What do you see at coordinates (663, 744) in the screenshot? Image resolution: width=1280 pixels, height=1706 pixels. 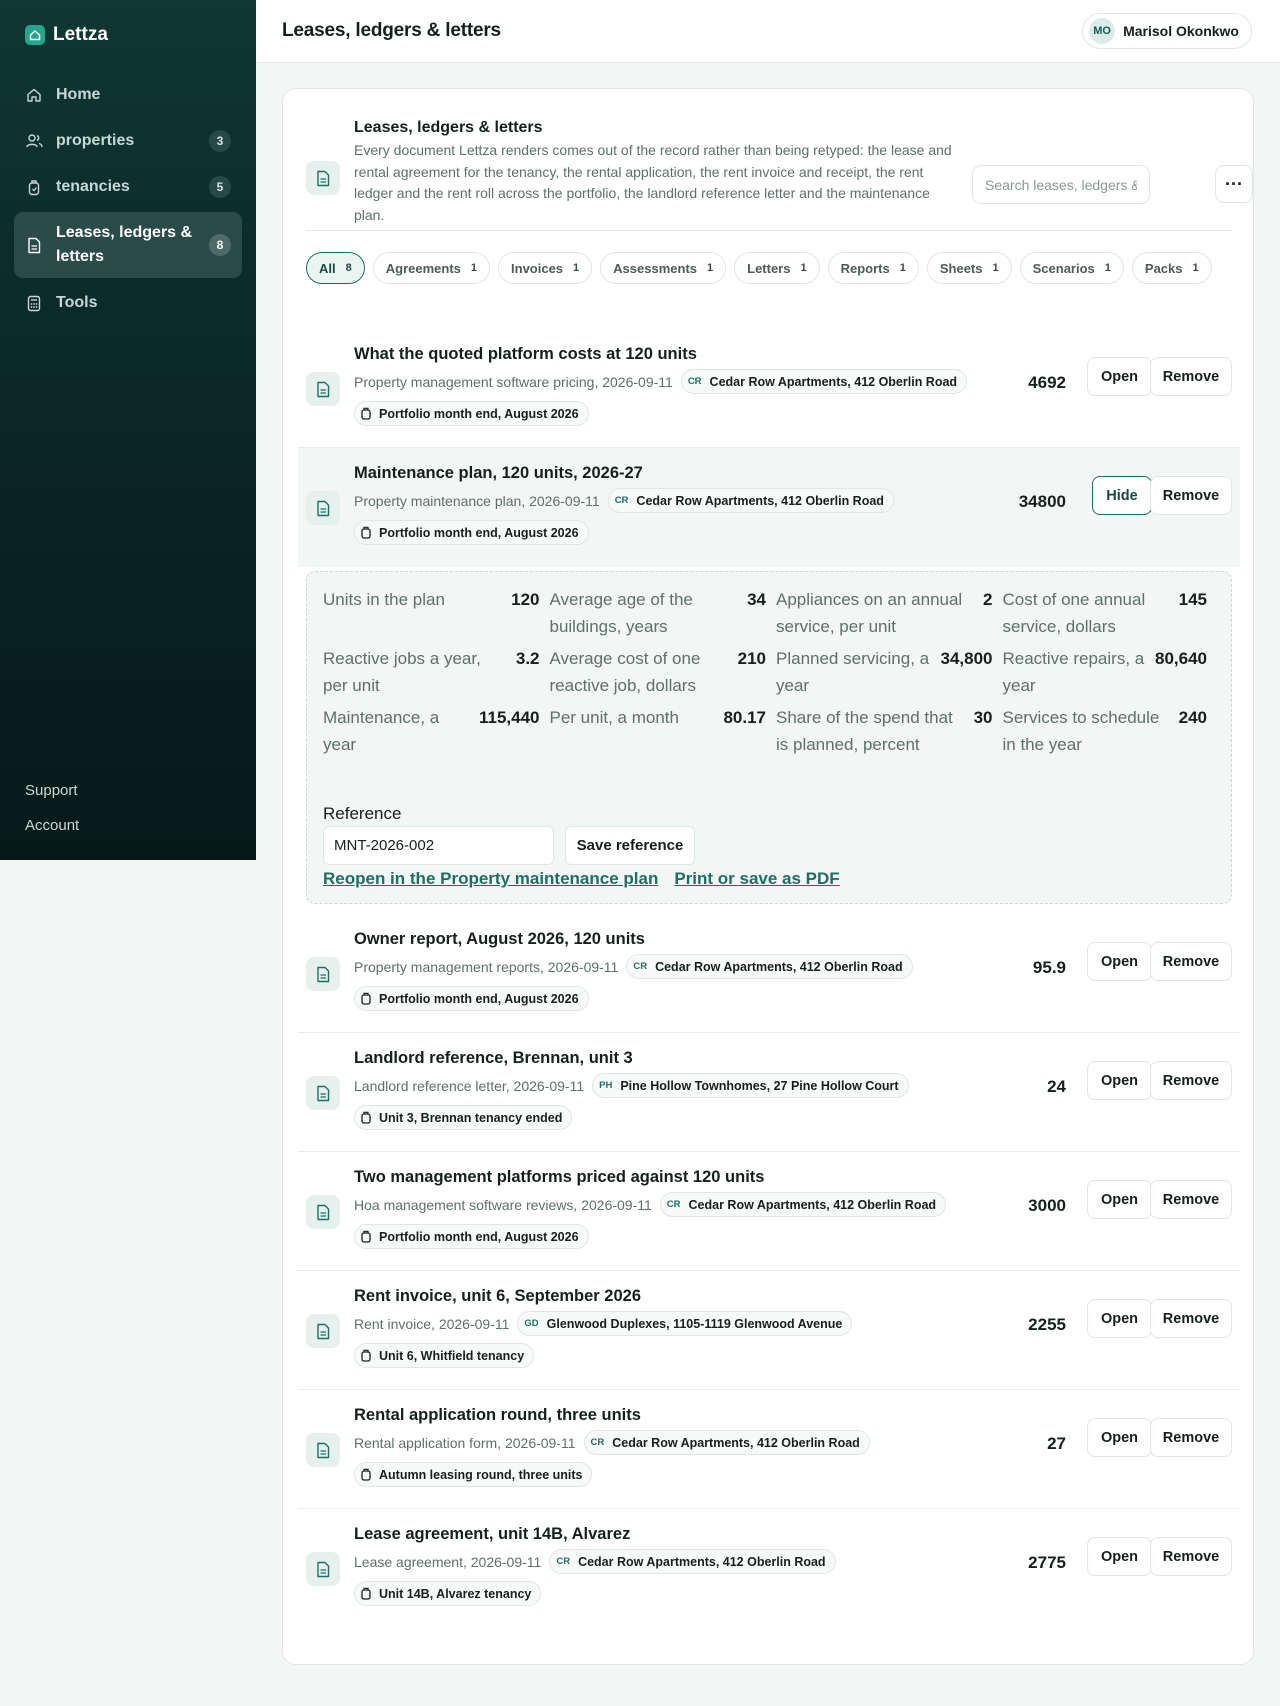 I see `metric: Per unit, a month 80.17` at bounding box center [663, 744].